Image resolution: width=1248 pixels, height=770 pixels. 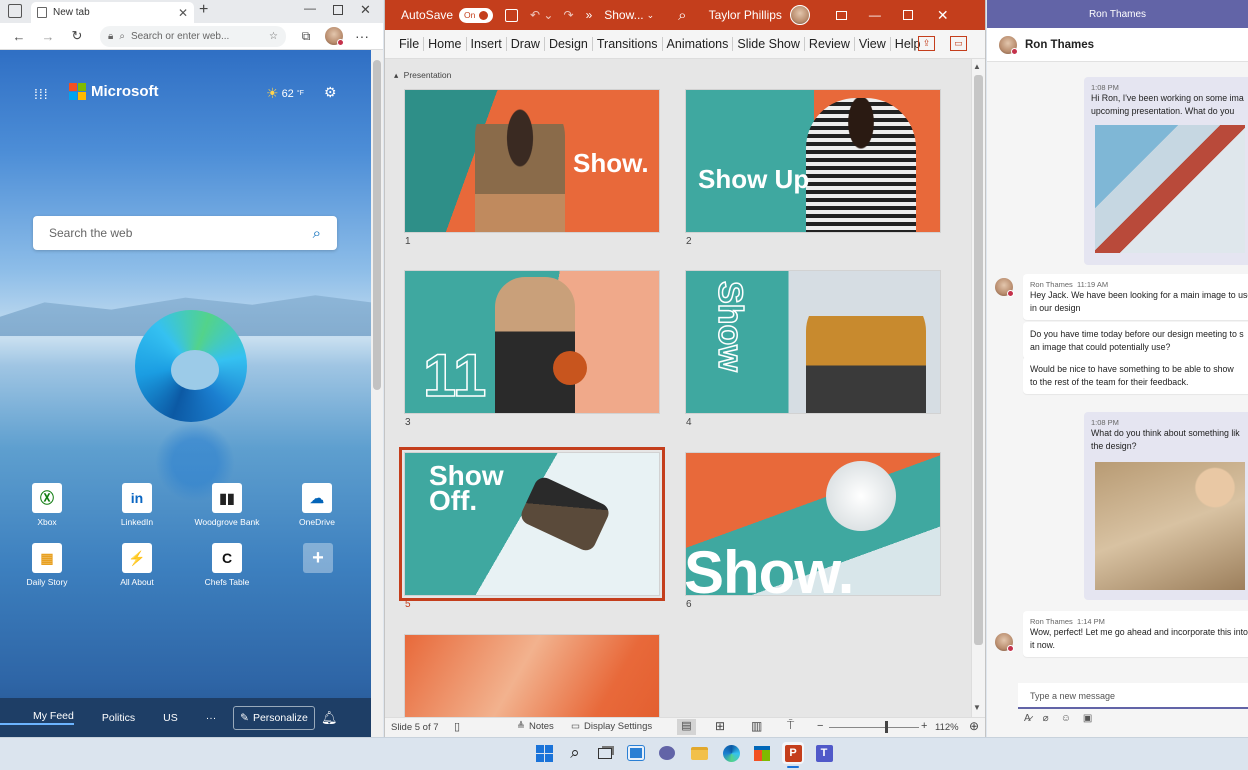 What do you see at coordinates (41, 94) in the screenshot?
I see `apps-grid-icon: ⁞⁞⁞` at bounding box center [41, 94].